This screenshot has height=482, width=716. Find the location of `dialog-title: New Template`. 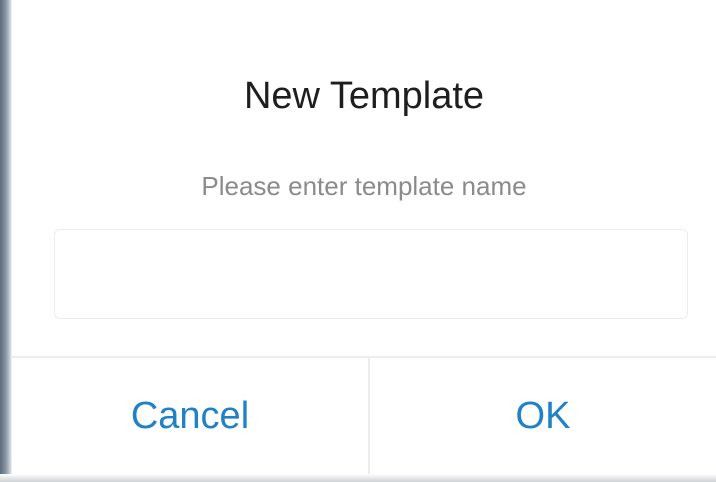

dialog-title: New Template is located at coordinates (364, 96).